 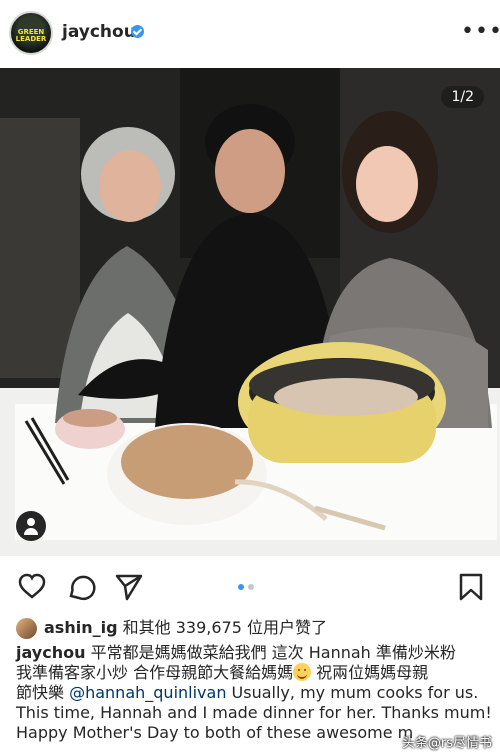 What do you see at coordinates (129, 587) in the screenshot?
I see `share-icon` at bounding box center [129, 587].